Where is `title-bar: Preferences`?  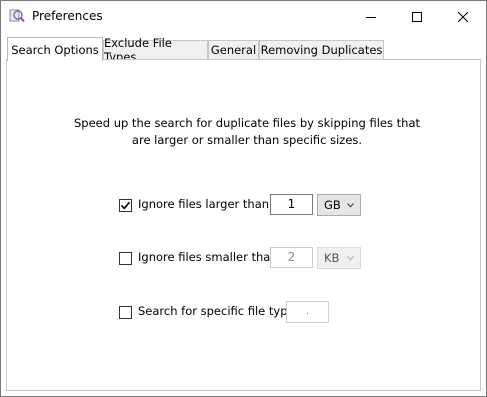 title-bar: Preferences is located at coordinates (243, 16).